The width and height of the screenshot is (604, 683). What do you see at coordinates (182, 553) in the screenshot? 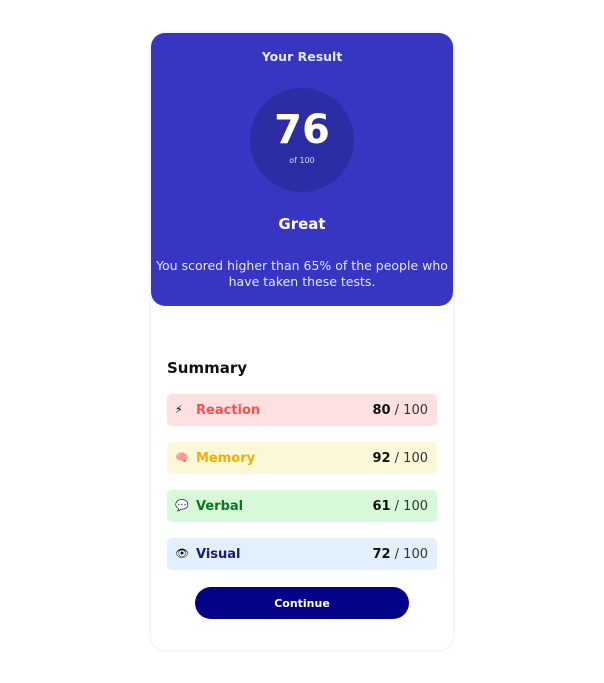
I see `eye-icon: 👁` at bounding box center [182, 553].